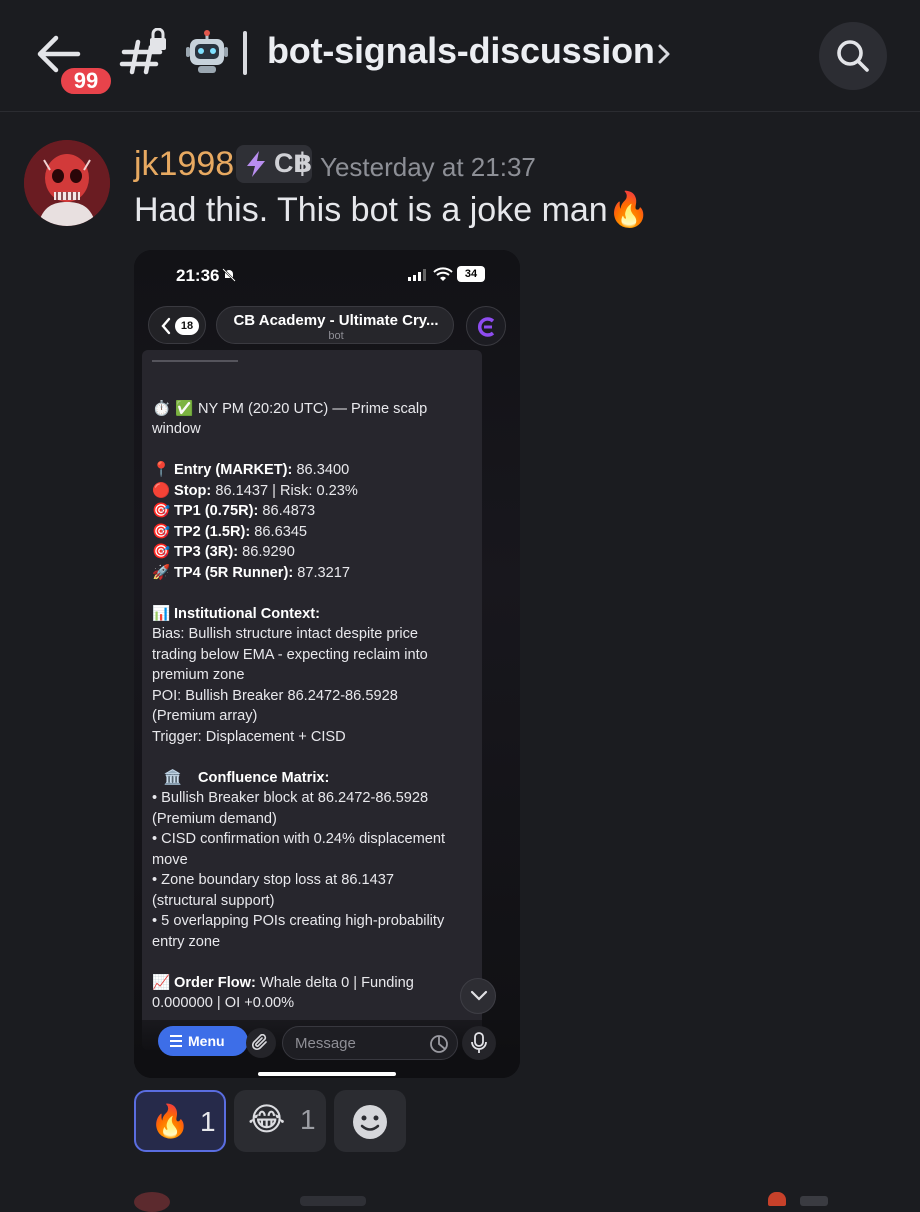 The height and width of the screenshot is (1212, 920). I want to click on unread-badge: 99, so click(86, 81).